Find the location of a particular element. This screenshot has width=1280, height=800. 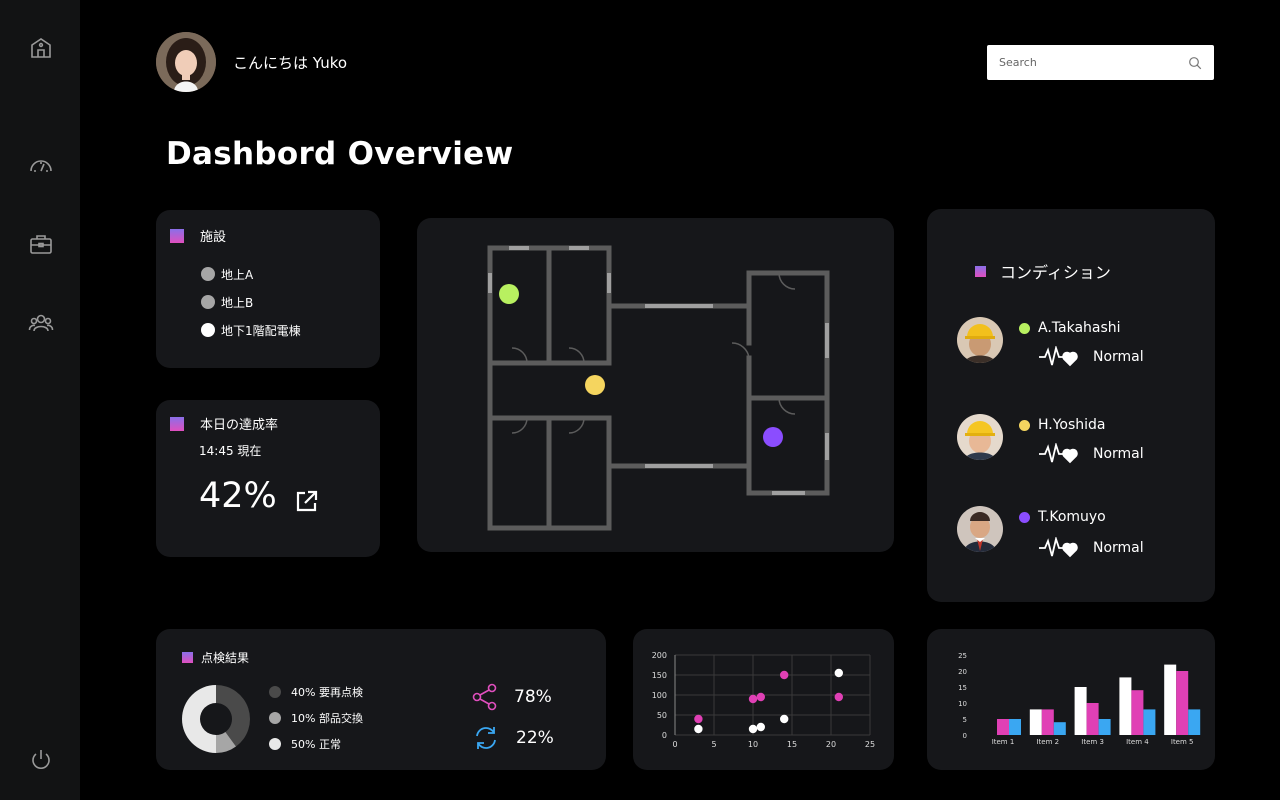

share-icon is located at coordinates (485, 697).